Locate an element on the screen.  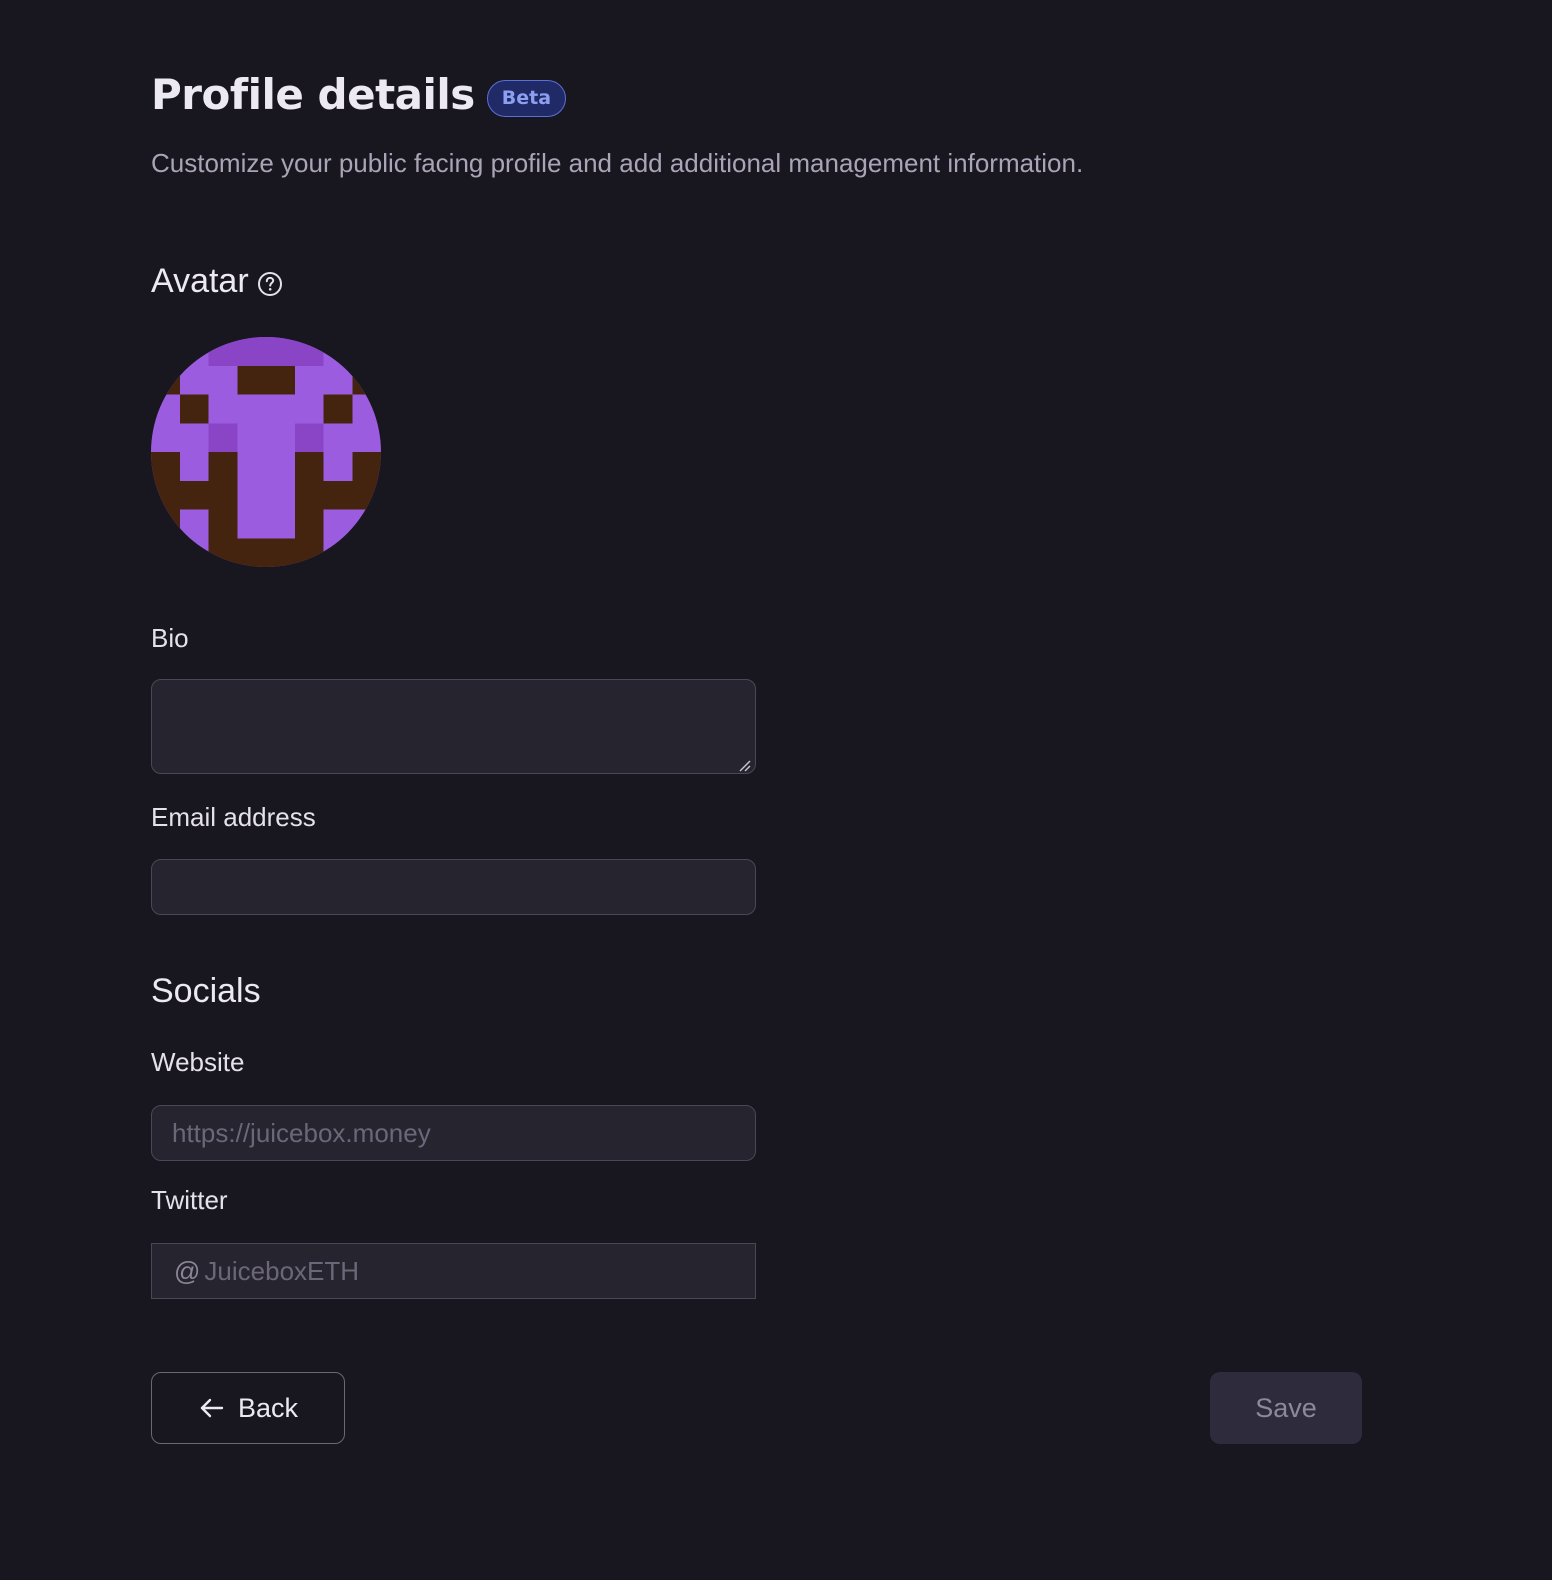
avatar-foot-row-left is located at coordinates (194, 495).